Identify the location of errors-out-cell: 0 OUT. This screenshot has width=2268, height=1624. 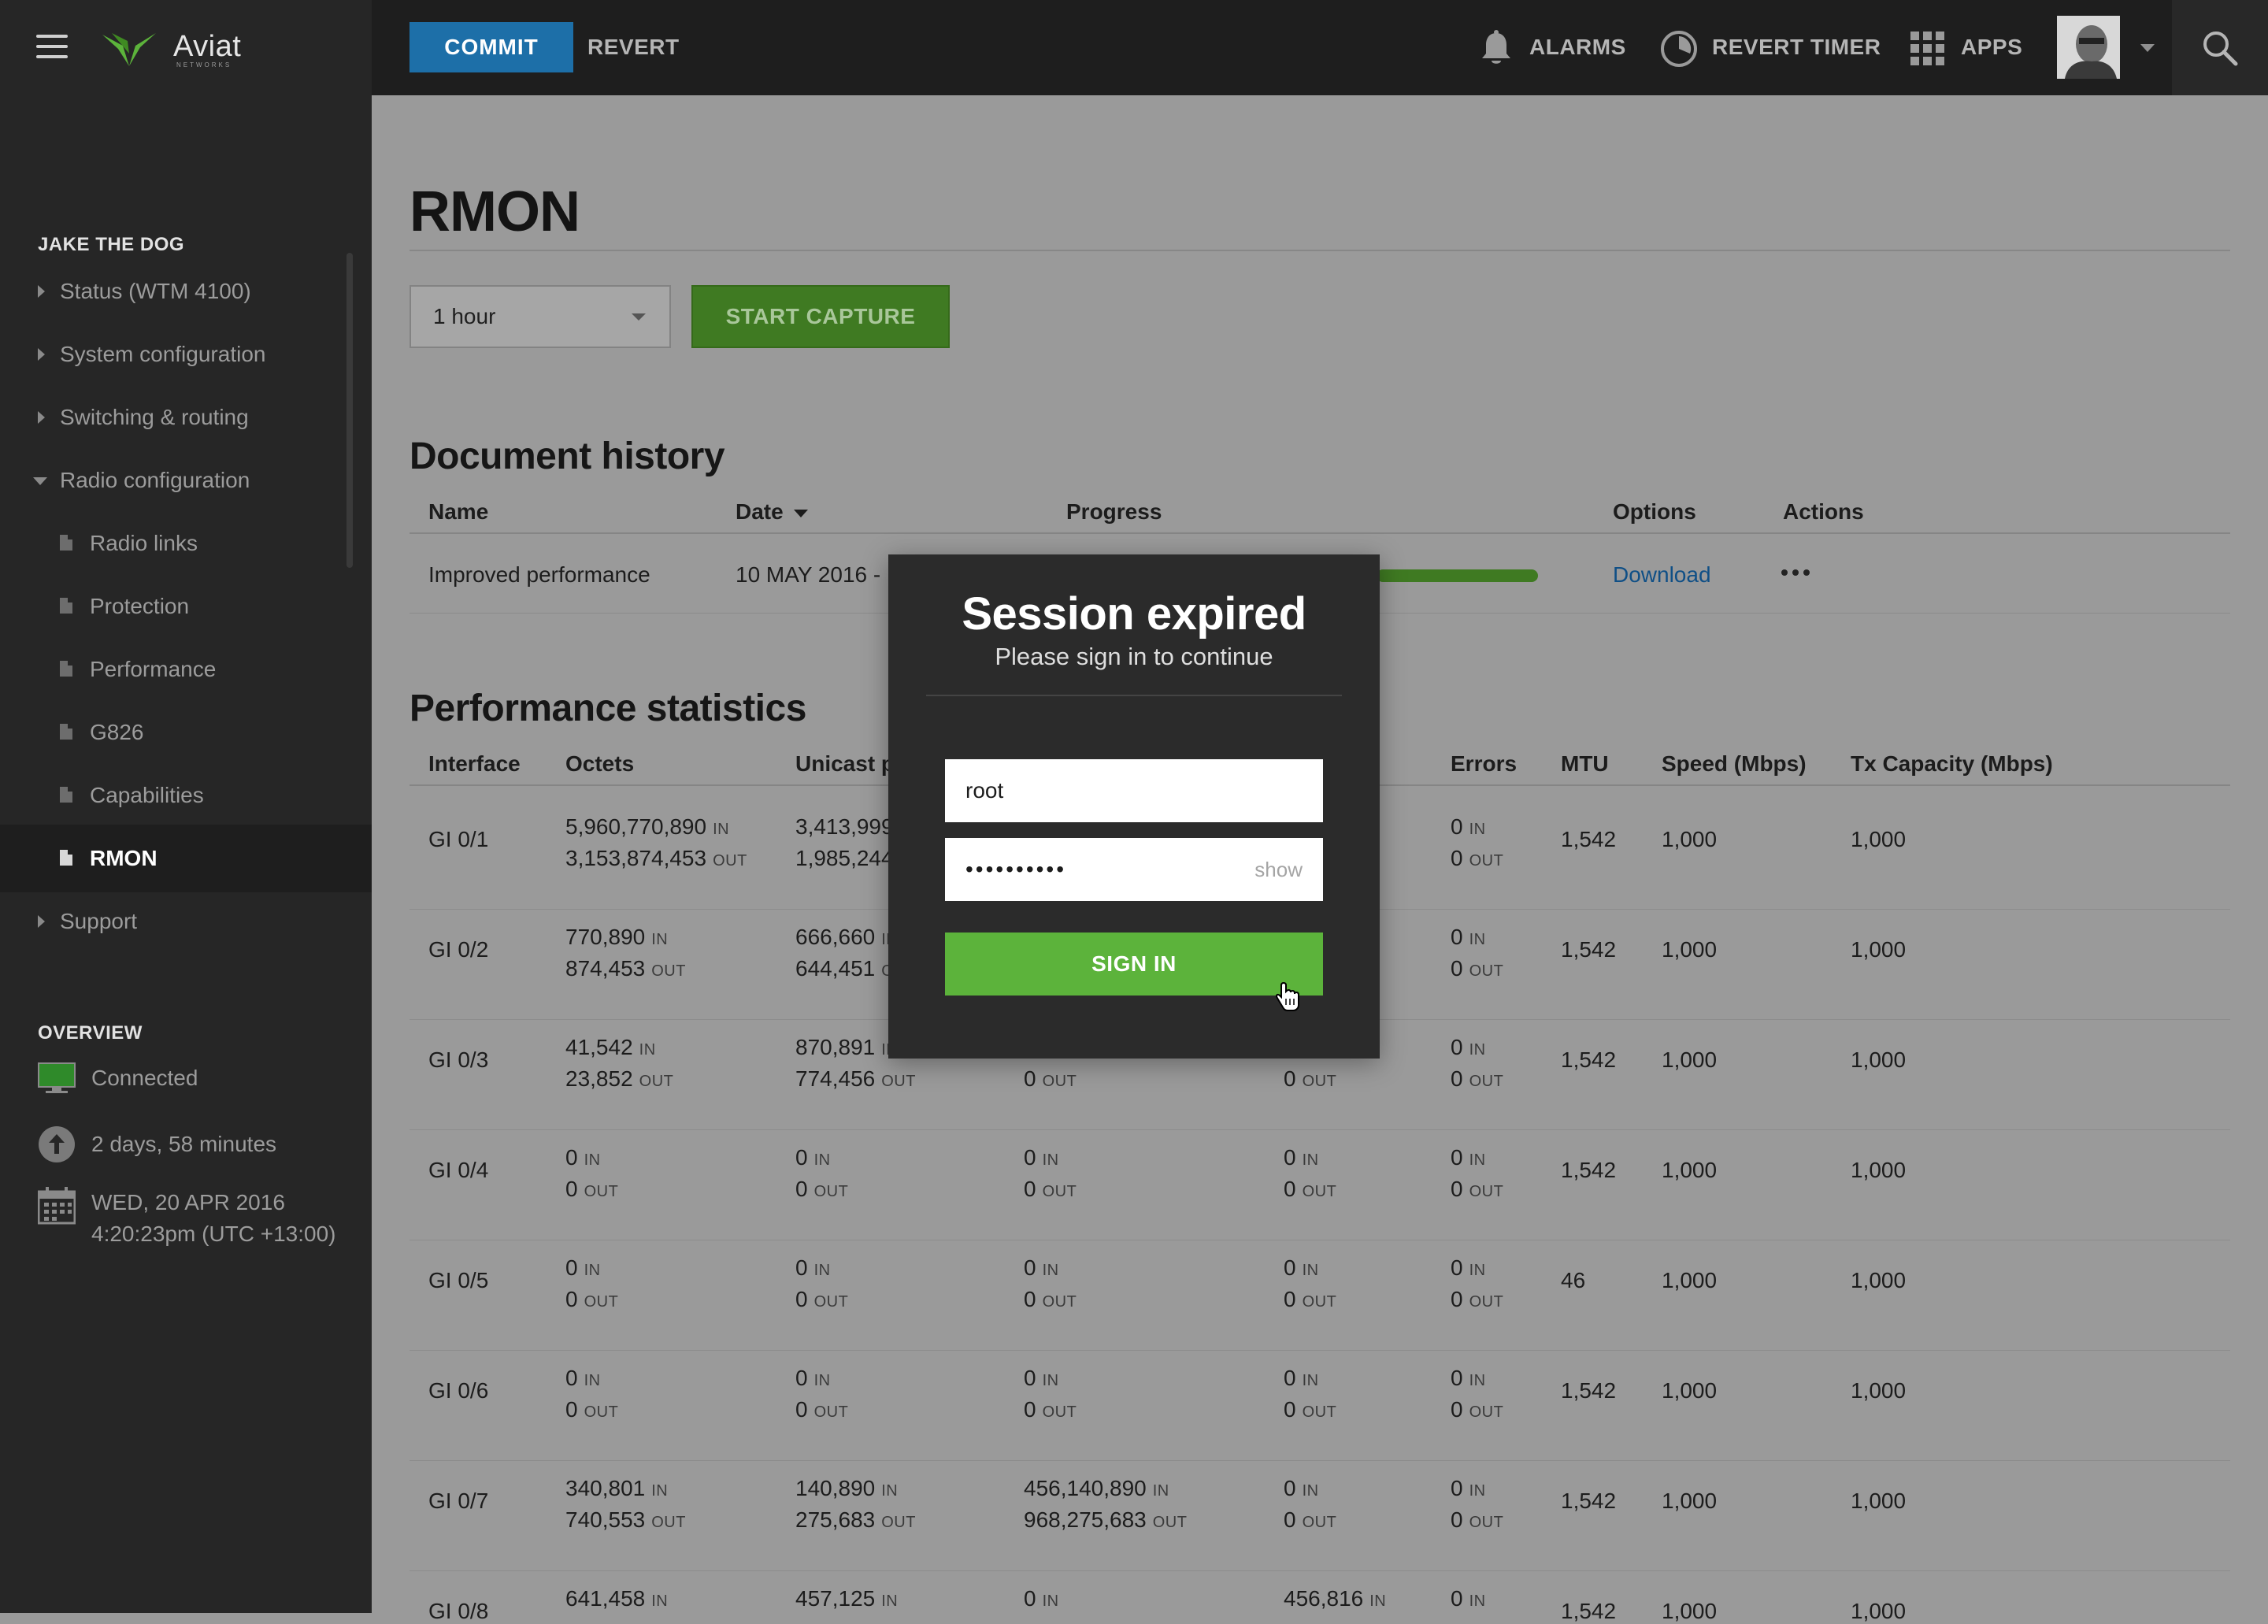
(1477, 860).